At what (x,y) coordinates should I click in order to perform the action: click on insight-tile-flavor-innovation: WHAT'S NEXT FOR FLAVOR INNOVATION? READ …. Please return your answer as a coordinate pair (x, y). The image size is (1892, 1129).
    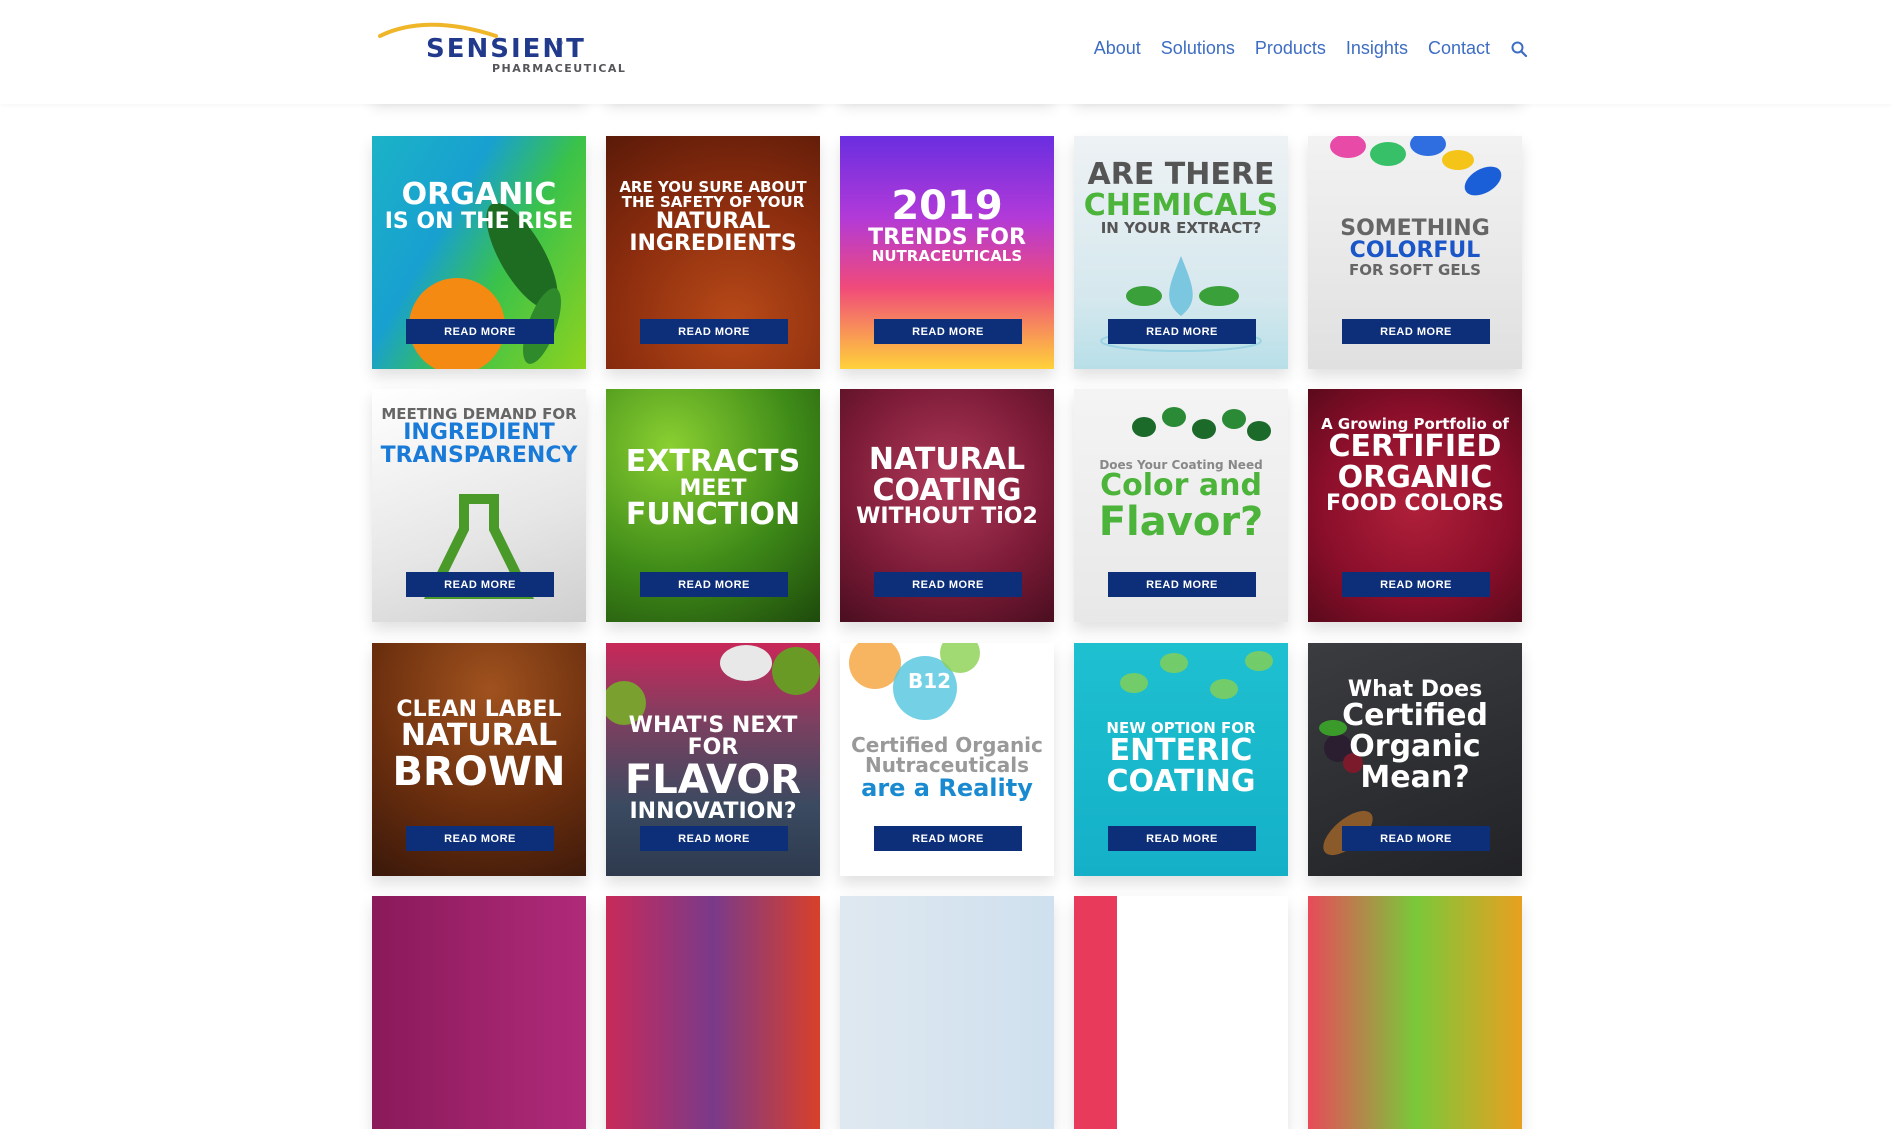
    Looking at the image, I should click on (713, 759).